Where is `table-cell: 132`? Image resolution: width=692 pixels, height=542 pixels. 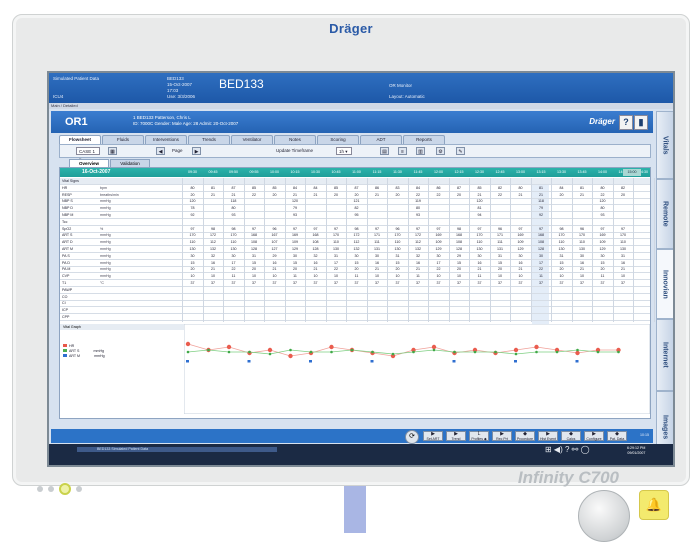 table-cell: 132 is located at coordinates (356, 249).